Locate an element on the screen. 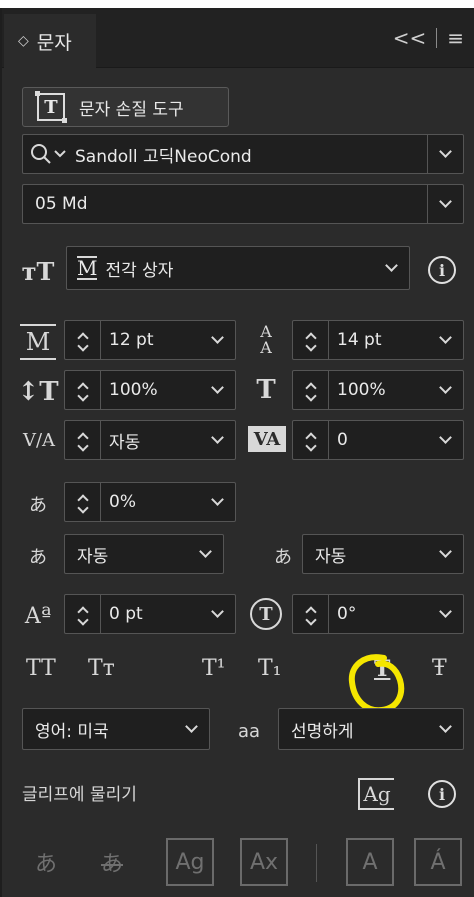 The width and height of the screenshot is (474, 897). aki-right-value: 자동 is located at coordinates (331, 556).